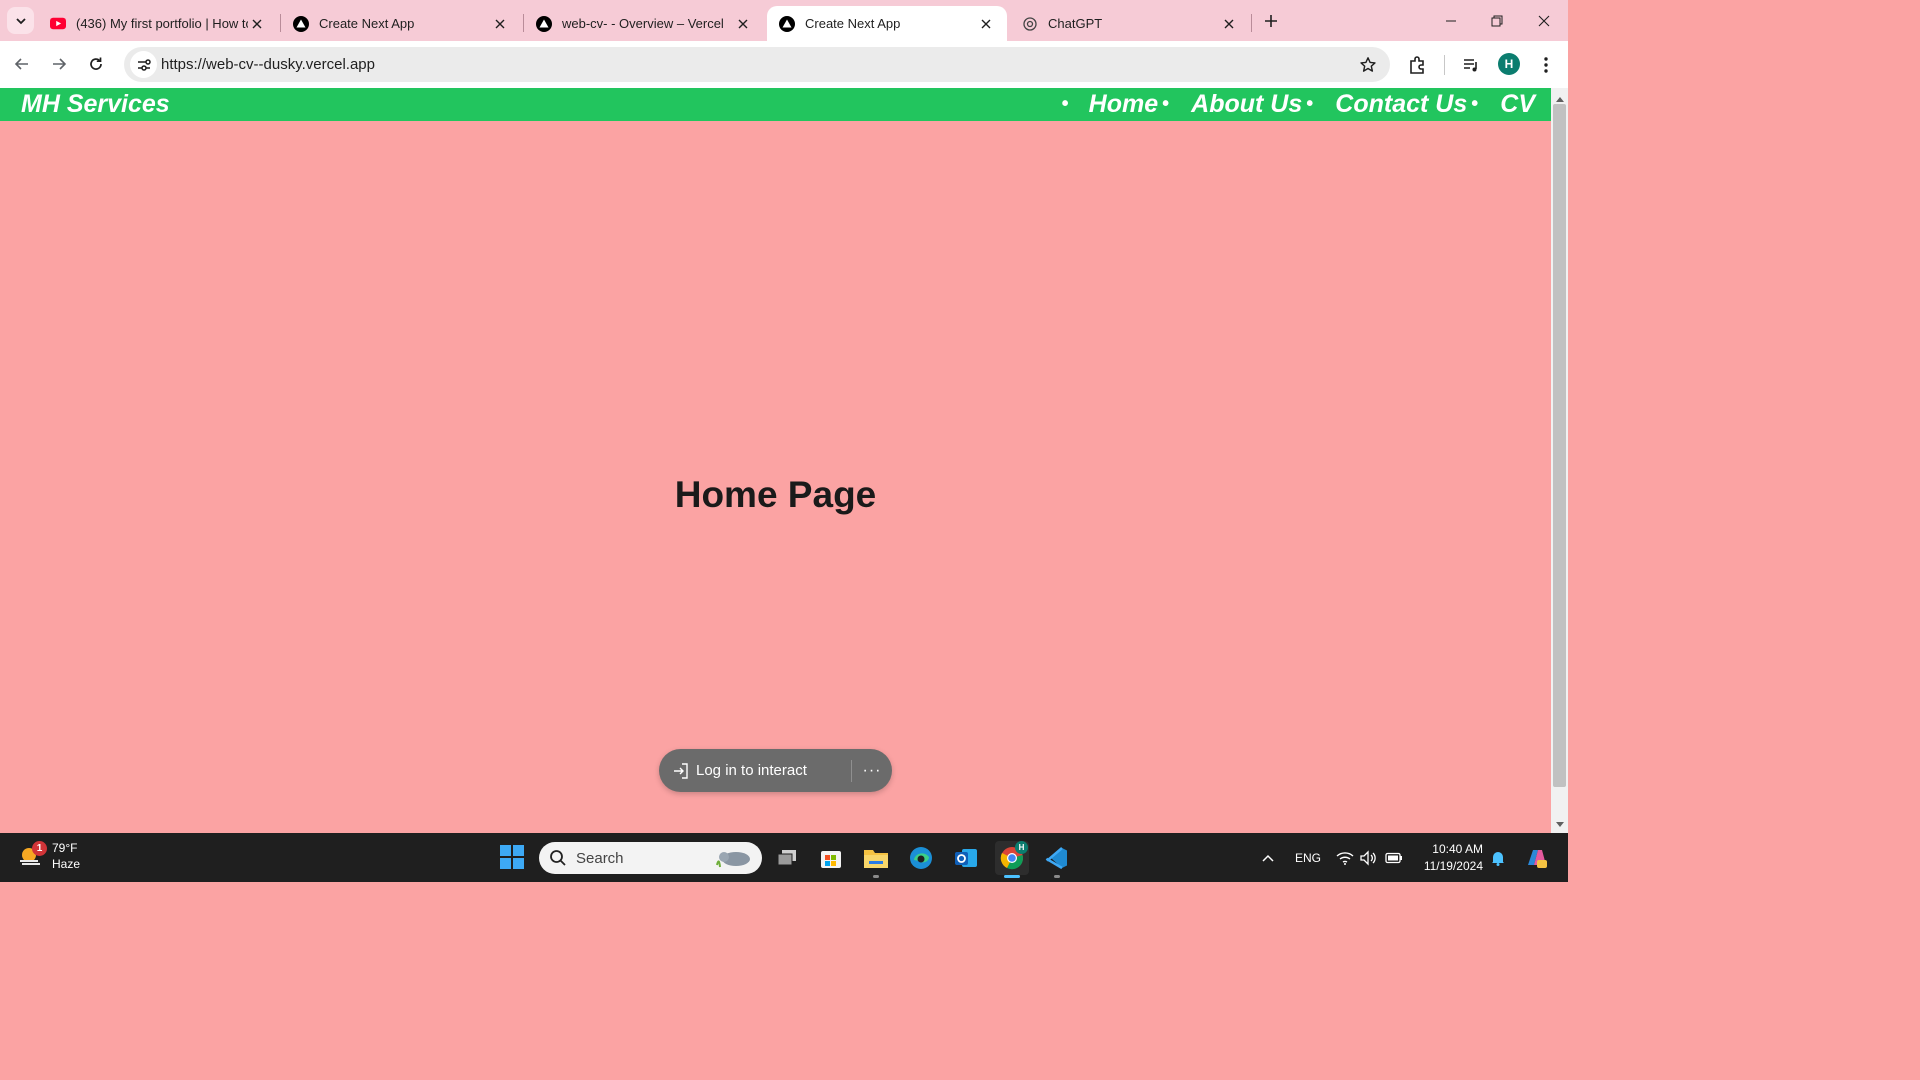  What do you see at coordinates (1498, 858) in the screenshot?
I see `notification-bell-icon` at bounding box center [1498, 858].